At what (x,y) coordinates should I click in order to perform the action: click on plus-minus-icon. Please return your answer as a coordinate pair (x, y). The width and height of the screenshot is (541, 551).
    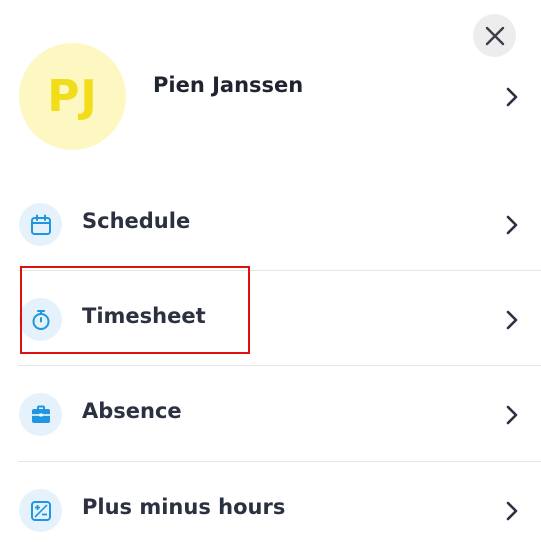
    Looking at the image, I should click on (40, 510).